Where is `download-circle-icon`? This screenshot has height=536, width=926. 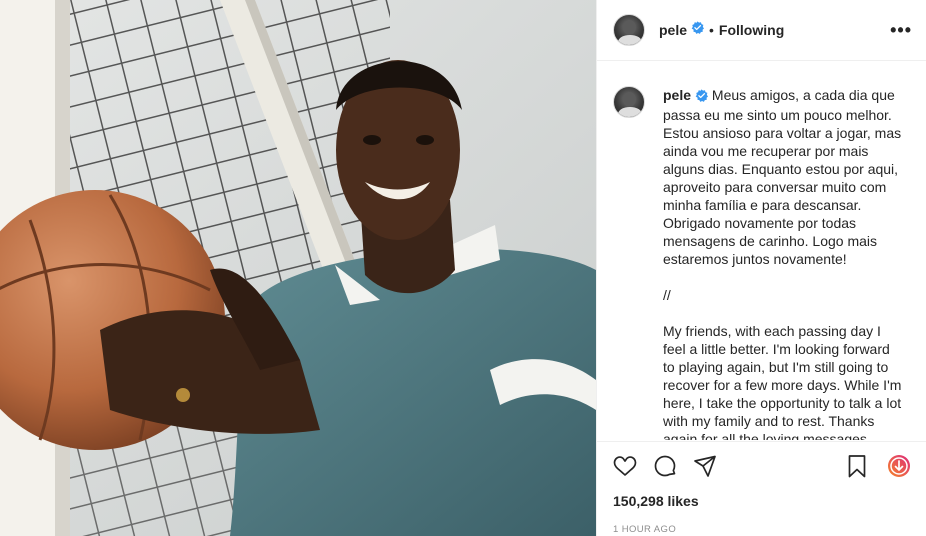 download-circle-icon is located at coordinates (899, 466).